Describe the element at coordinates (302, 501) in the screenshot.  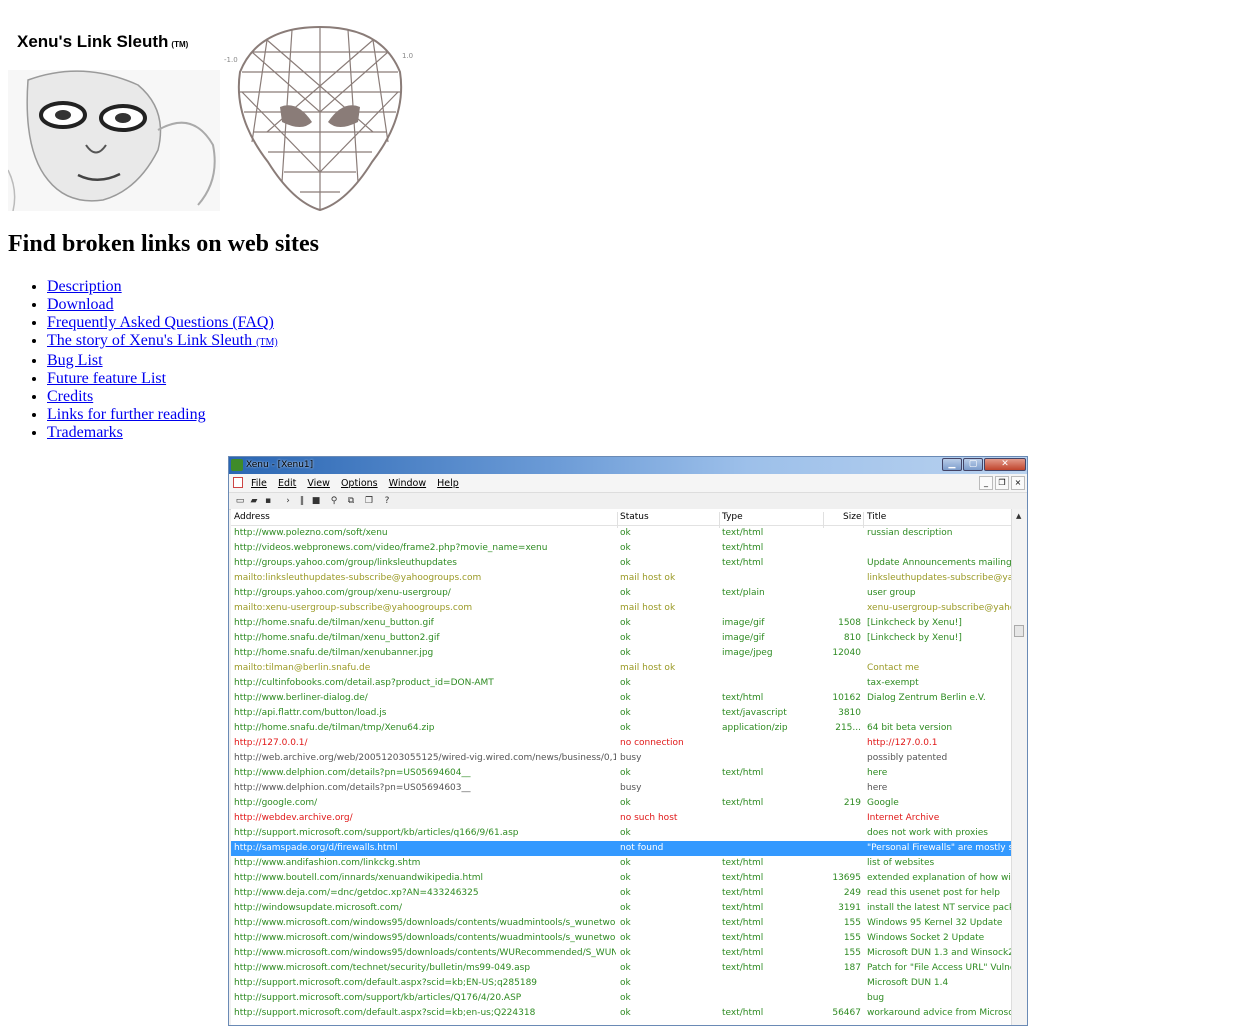
I see `pause-icon: ‖` at that location.